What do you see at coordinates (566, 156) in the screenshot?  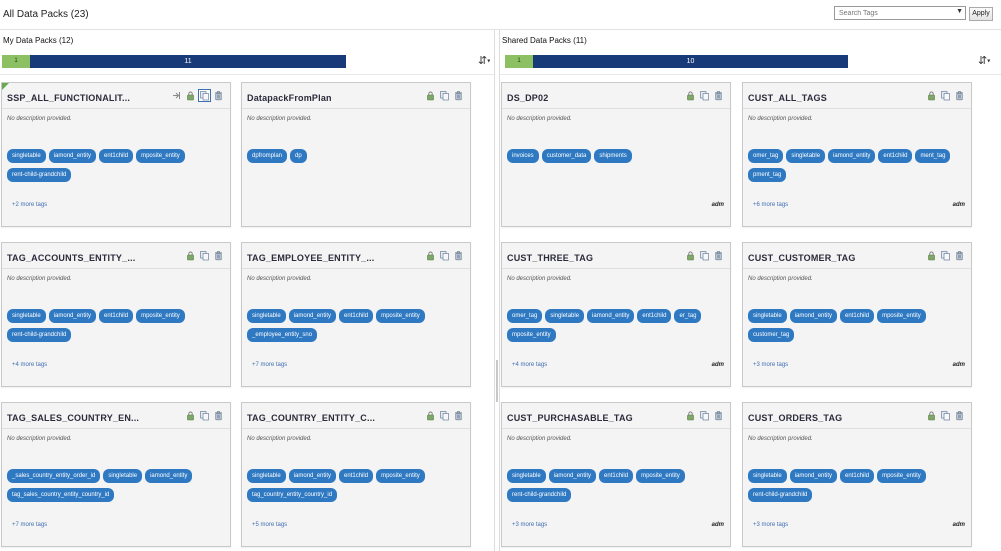 I see `tag-chip: customer_data` at bounding box center [566, 156].